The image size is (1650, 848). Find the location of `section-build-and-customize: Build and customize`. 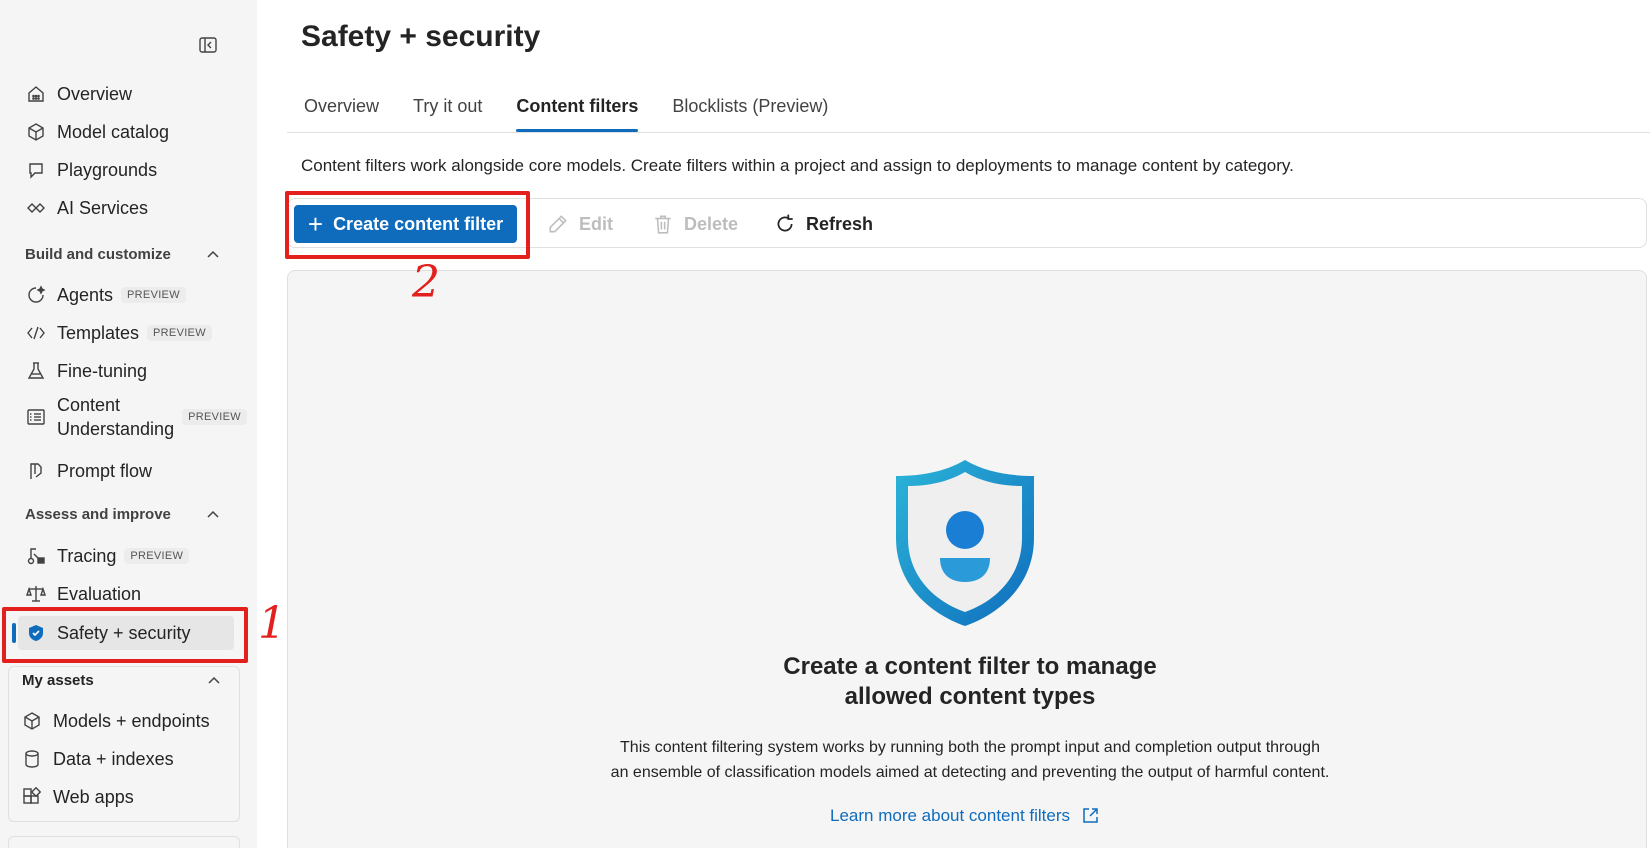

section-build-and-customize: Build and customize is located at coordinates (123, 254).